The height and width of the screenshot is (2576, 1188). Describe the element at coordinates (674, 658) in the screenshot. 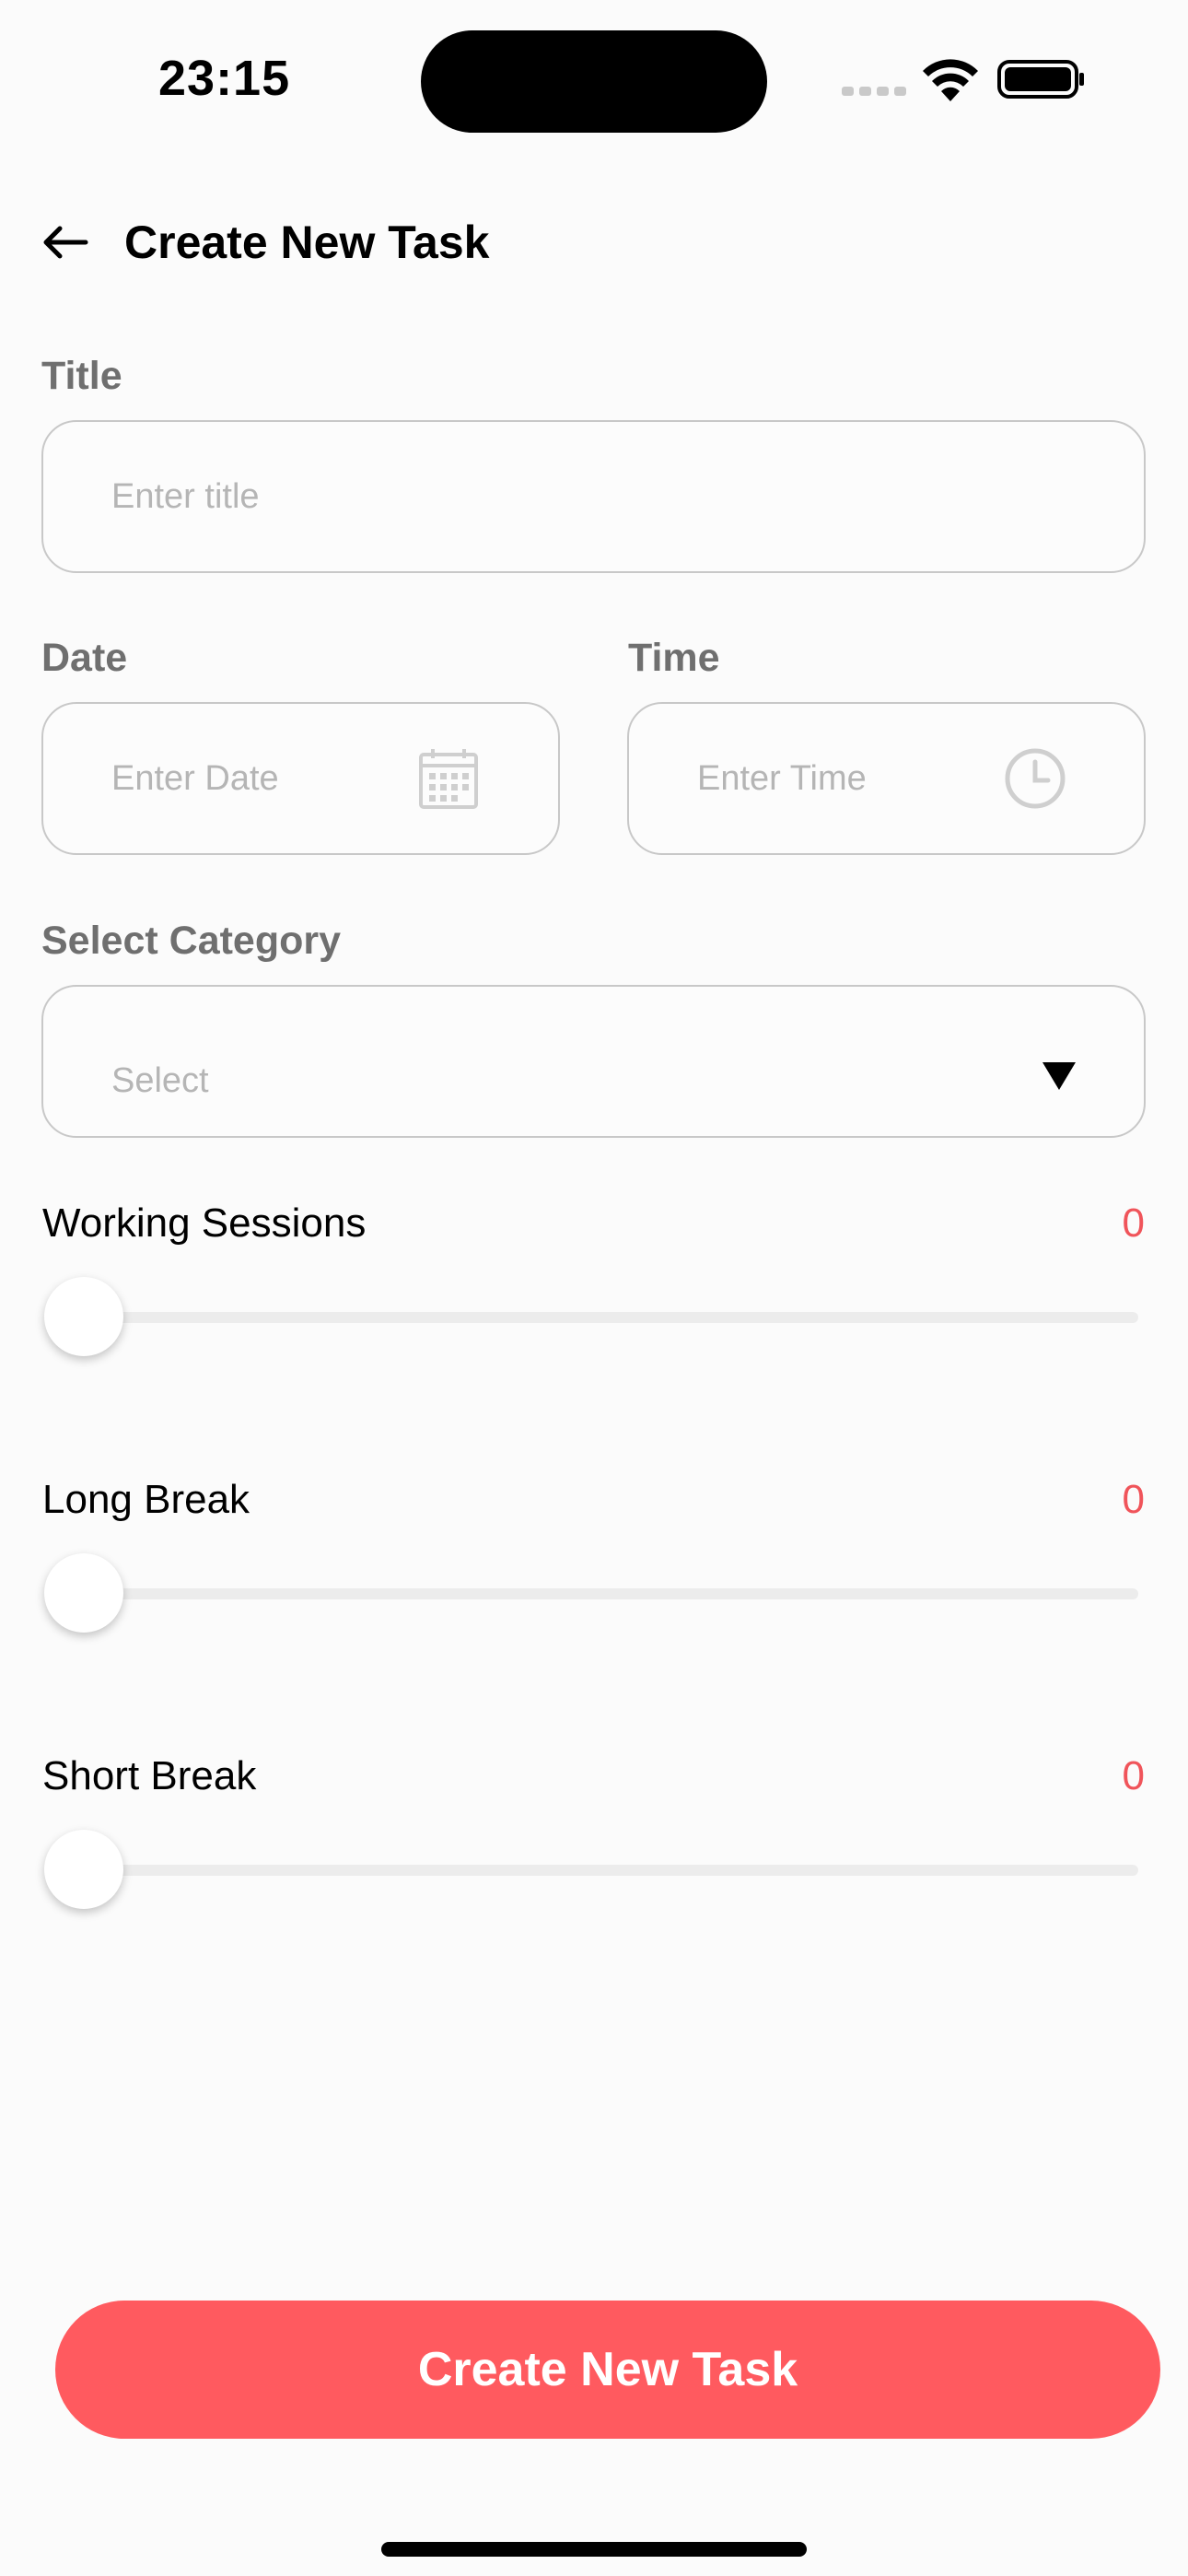

I see `time-label: Time` at that location.